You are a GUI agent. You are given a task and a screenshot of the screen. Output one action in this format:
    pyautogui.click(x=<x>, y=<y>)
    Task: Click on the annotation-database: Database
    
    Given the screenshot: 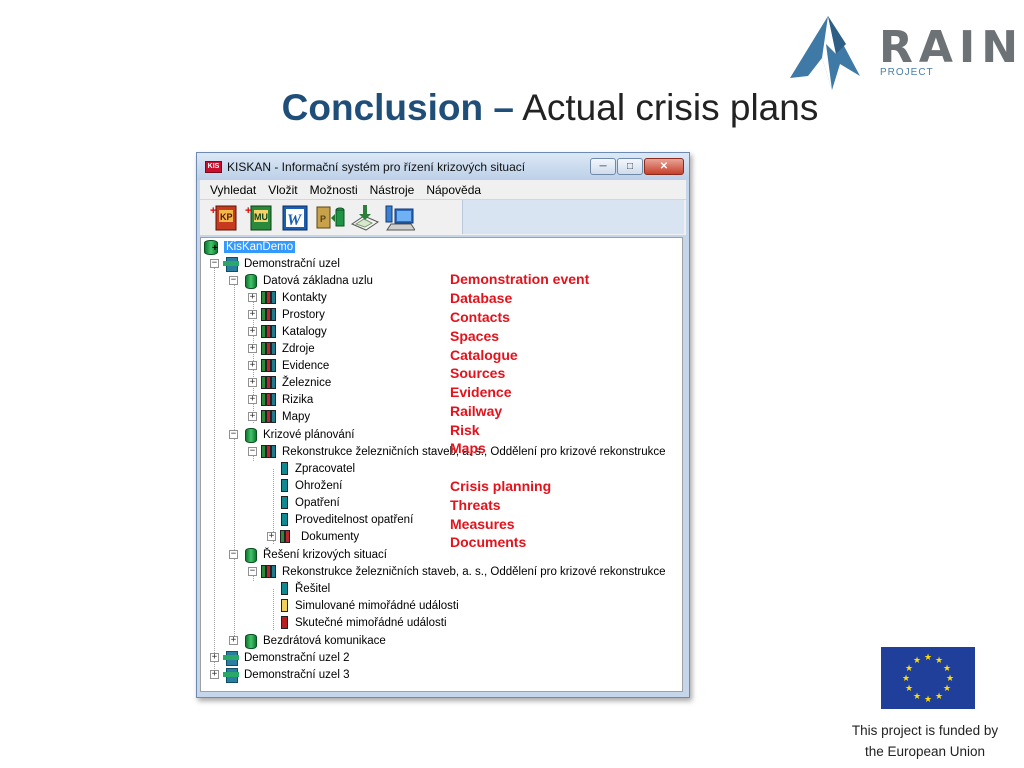 What is the action you would take?
    pyautogui.click(x=481, y=298)
    